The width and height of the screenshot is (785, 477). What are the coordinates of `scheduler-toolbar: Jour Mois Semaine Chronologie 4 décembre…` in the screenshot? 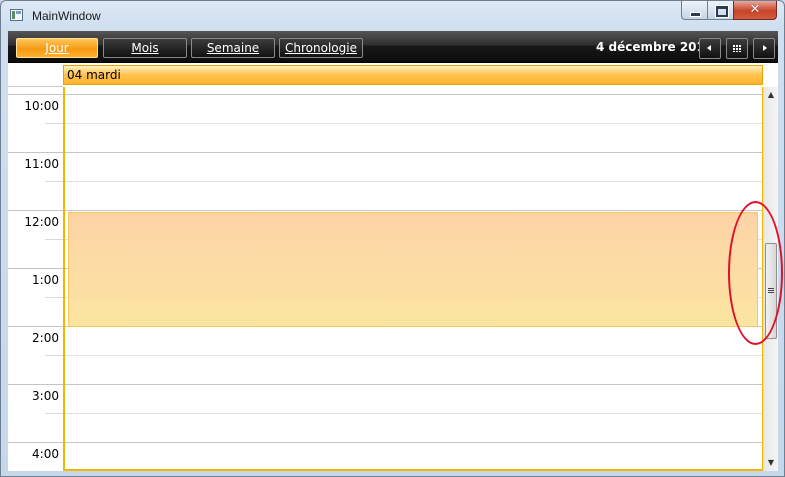 It's located at (393, 47).